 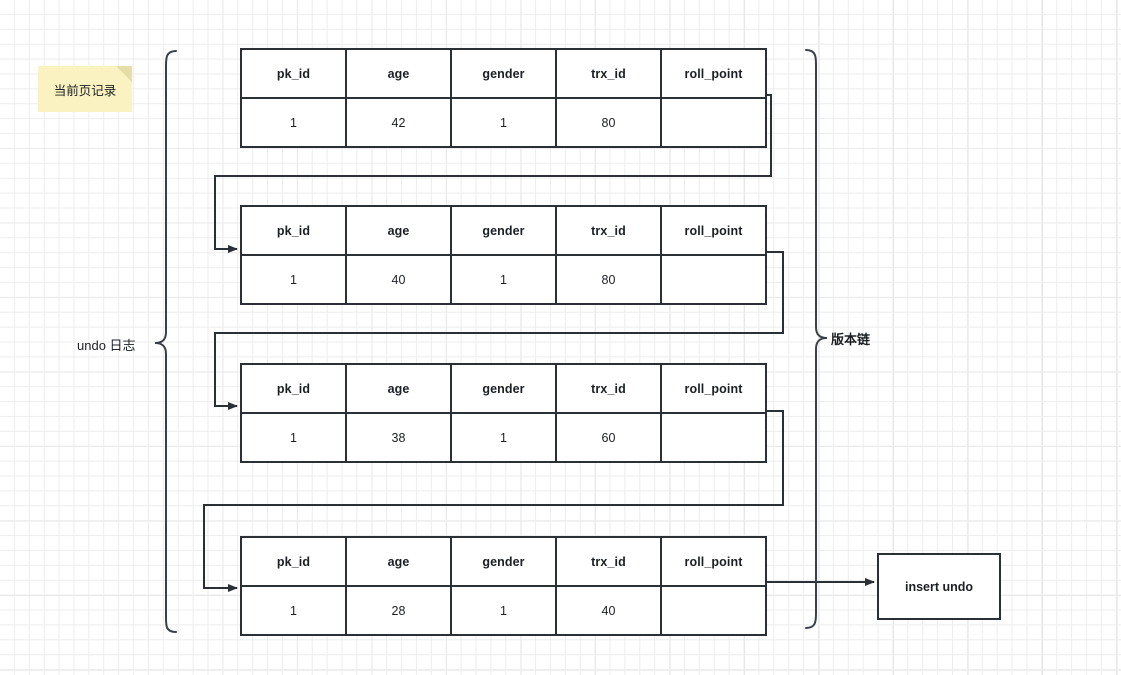 I want to click on table-row: 1 42 1 80, so click(x=503, y=122).